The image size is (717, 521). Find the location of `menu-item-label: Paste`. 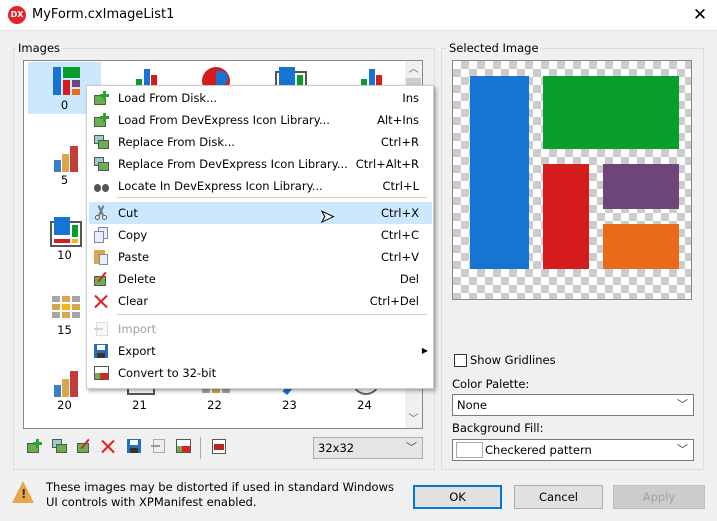

menu-item-label: Paste is located at coordinates (134, 257).